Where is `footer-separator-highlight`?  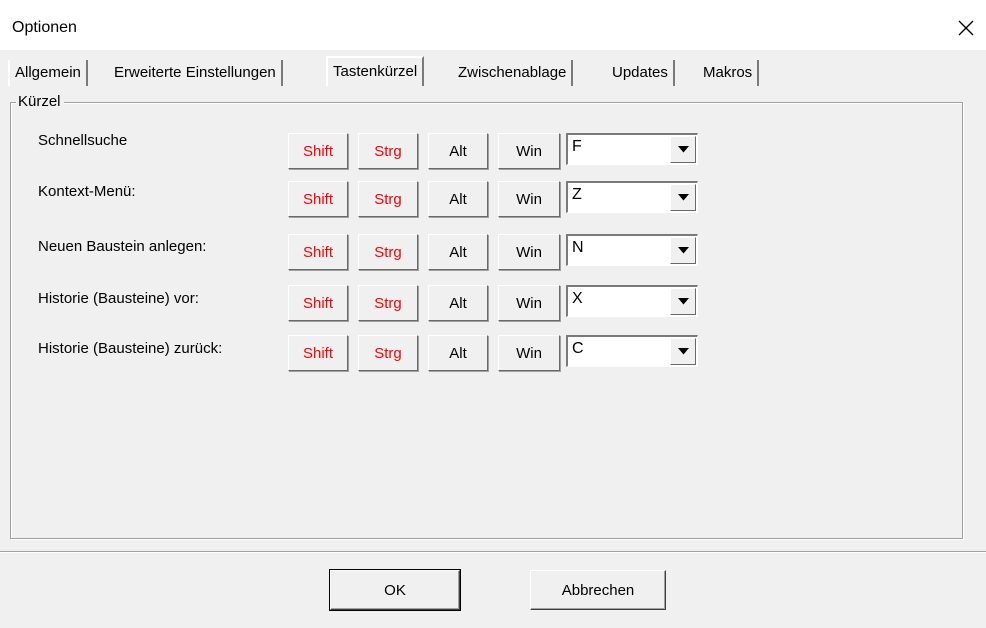 footer-separator-highlight is located at coordinates (493, 552).